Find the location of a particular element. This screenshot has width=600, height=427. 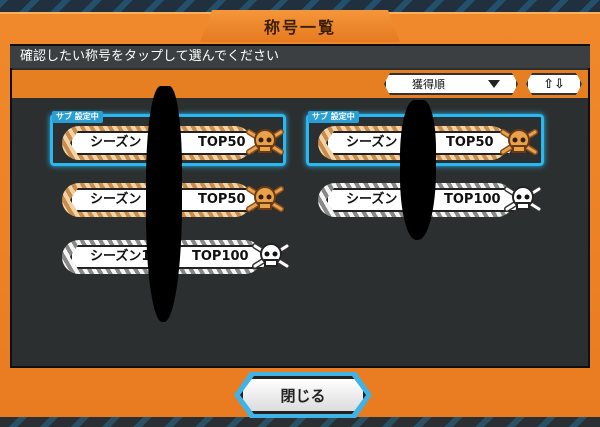

close-button-label: 閉じる is located at coordinates (303, 395).